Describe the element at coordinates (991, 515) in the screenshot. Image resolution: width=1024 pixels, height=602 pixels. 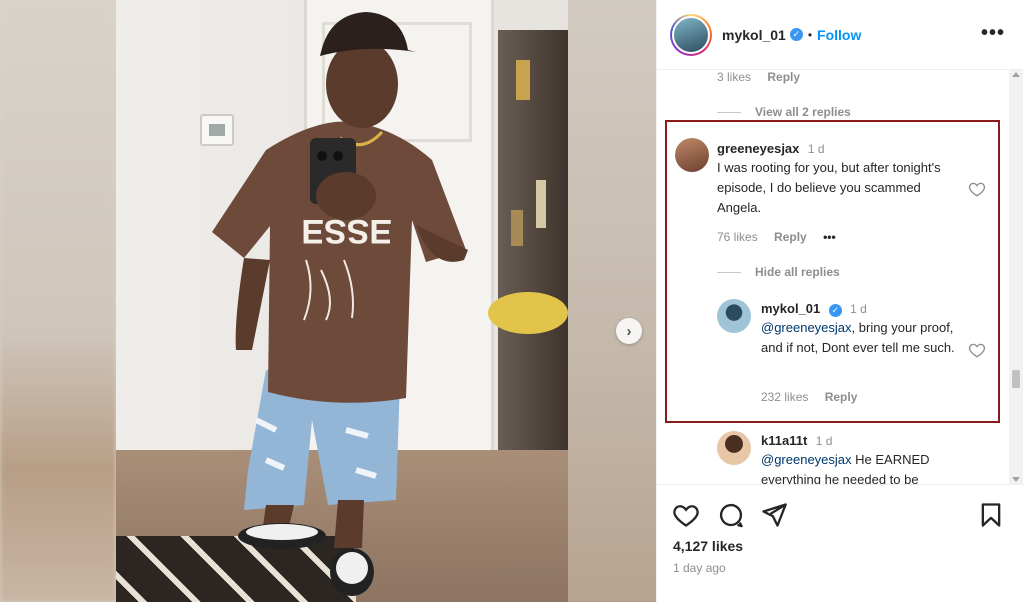
I see `bookmark-icon` at that location.